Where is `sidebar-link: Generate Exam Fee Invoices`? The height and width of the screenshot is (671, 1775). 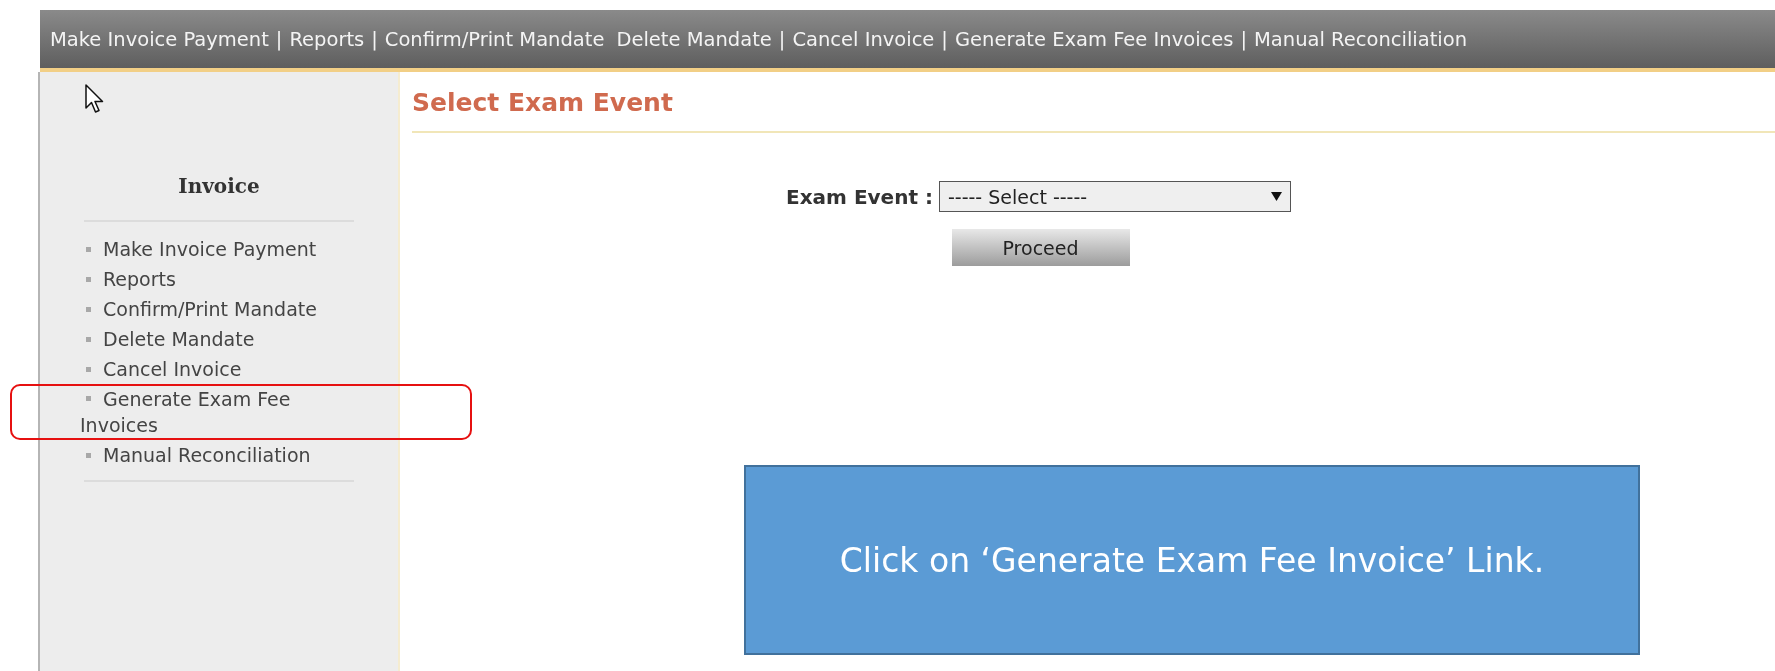 sidebar-link: Generate Exam Fee Invoices is located at coordinates (205, 412).